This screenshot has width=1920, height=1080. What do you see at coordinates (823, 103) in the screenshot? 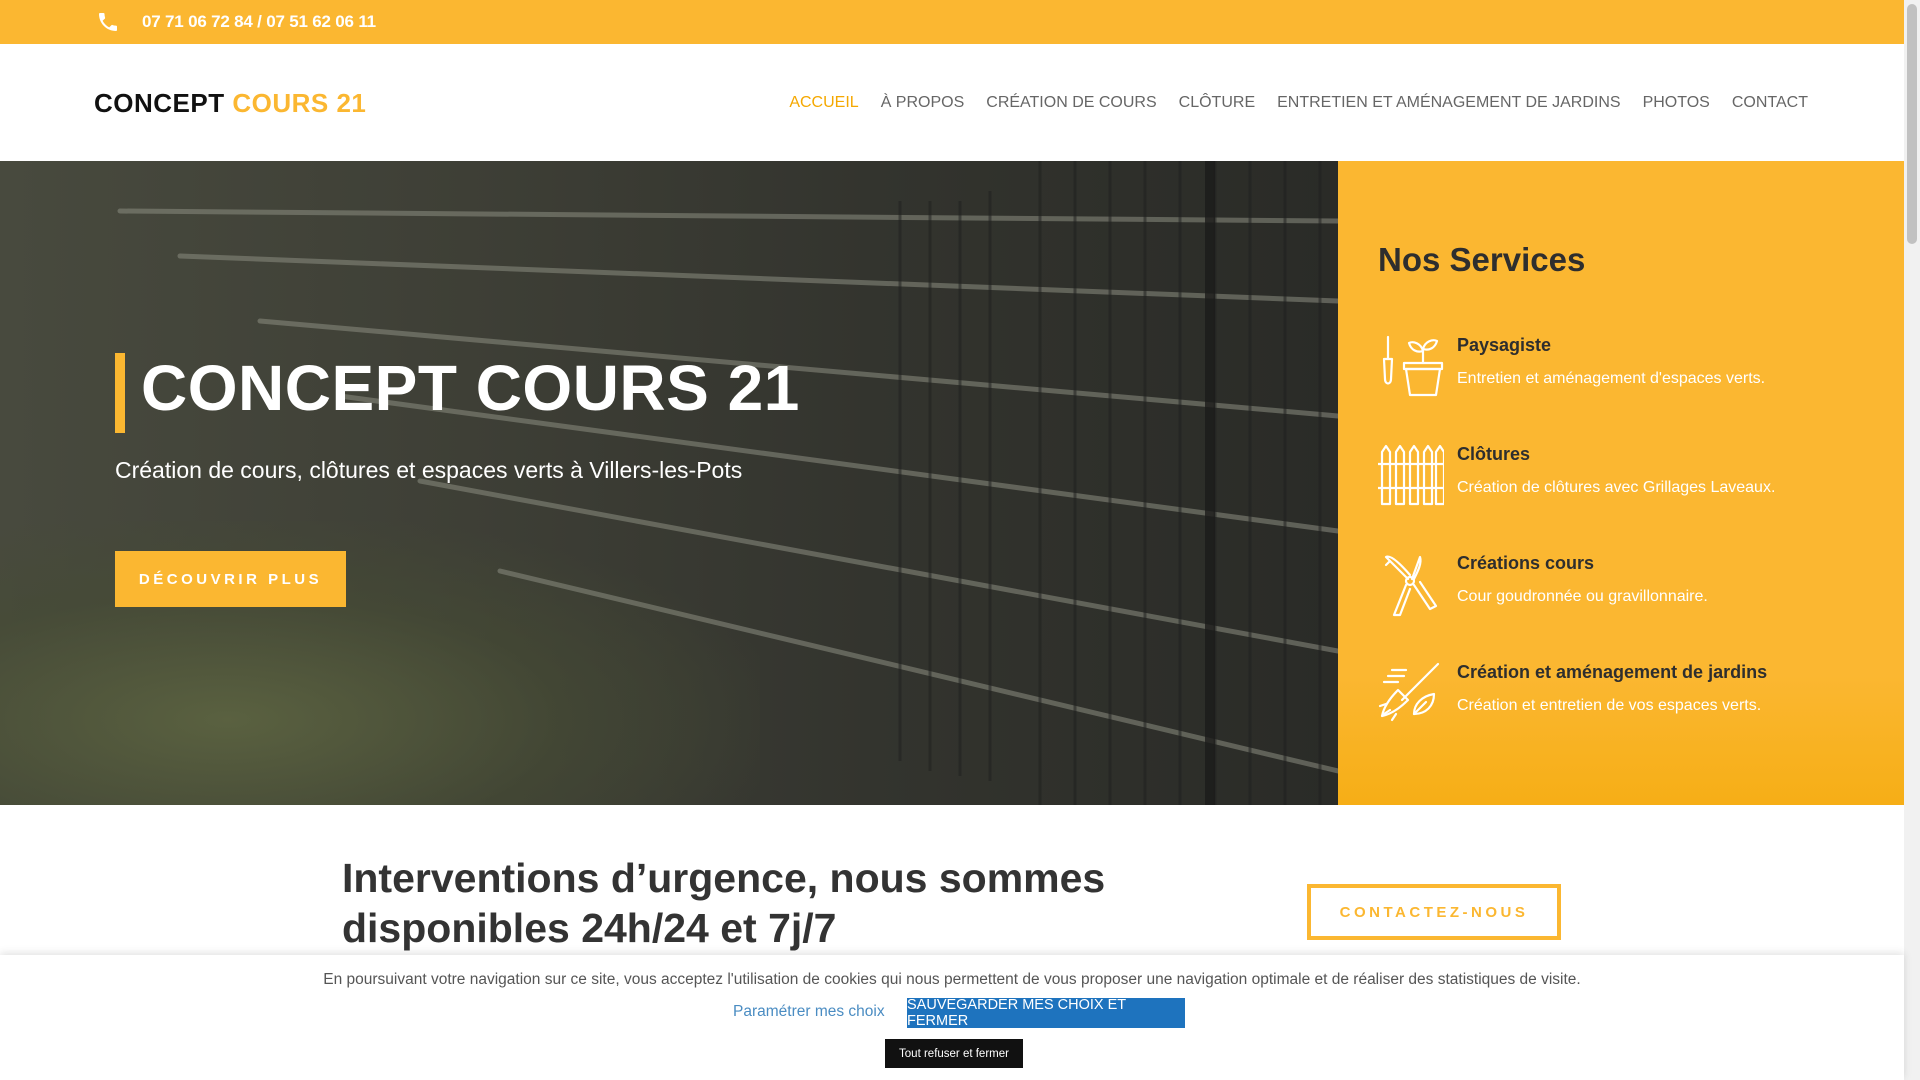
I see `nav-item-accueil: ACCUEIL` at bounding box center [823, 103].